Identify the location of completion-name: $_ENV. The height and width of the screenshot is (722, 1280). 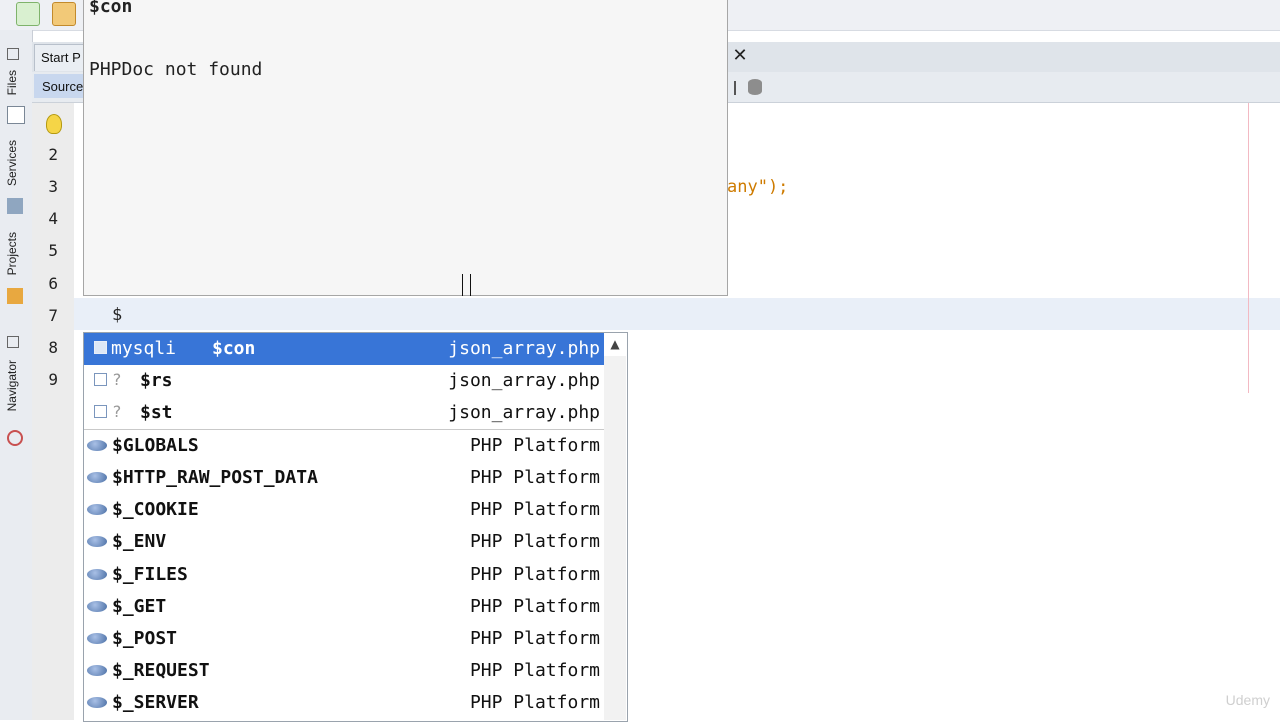
(139, 541).